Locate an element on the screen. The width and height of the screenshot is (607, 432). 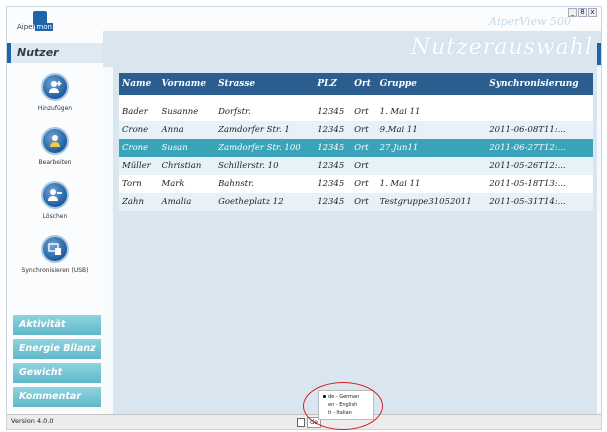
product-name: AiperView 500 is located at coordinates (530, 21).